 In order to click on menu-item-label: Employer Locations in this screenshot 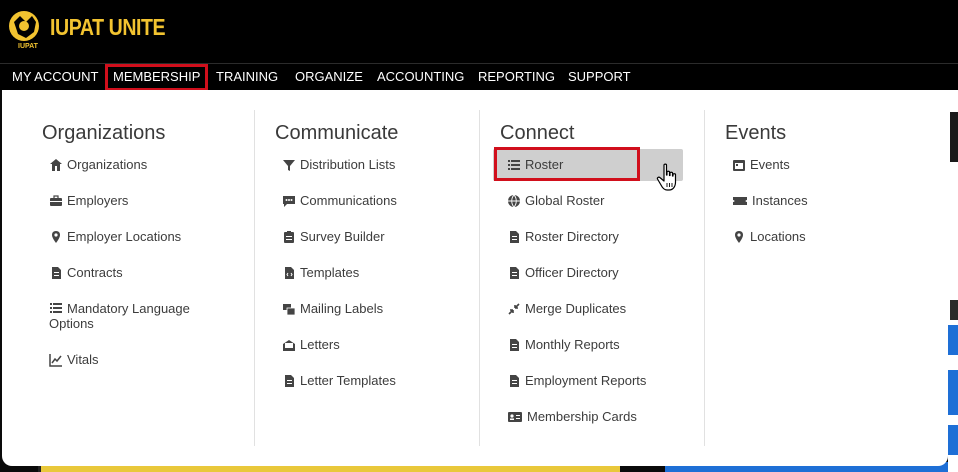, I will do `click(124, 236)`.